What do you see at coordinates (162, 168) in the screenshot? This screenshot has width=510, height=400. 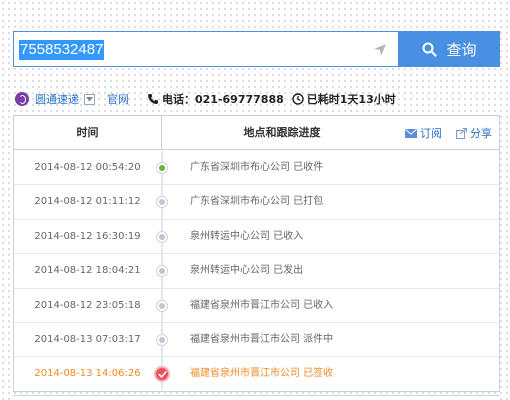 I see `green-dot-icon` at bounding box center [162, 168].